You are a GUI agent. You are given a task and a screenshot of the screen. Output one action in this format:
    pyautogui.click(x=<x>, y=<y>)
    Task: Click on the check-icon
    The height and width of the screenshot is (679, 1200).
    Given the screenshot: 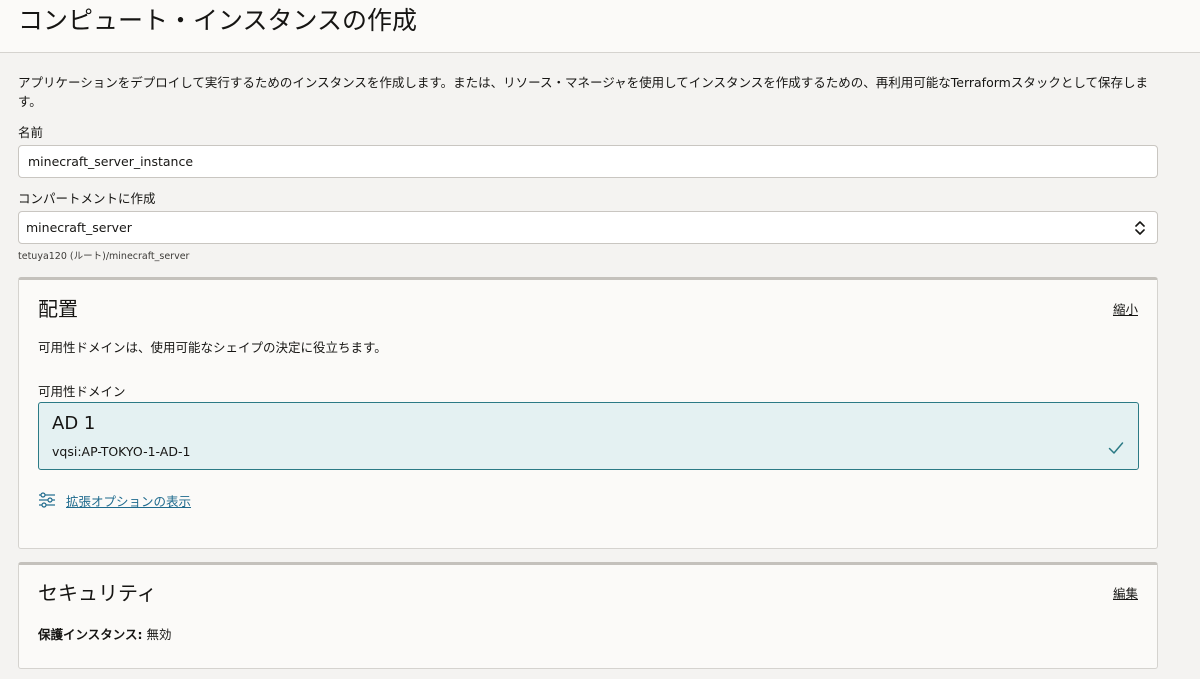 What is the action you would take?
    pyautogui.click(x=1116, y=448)
    